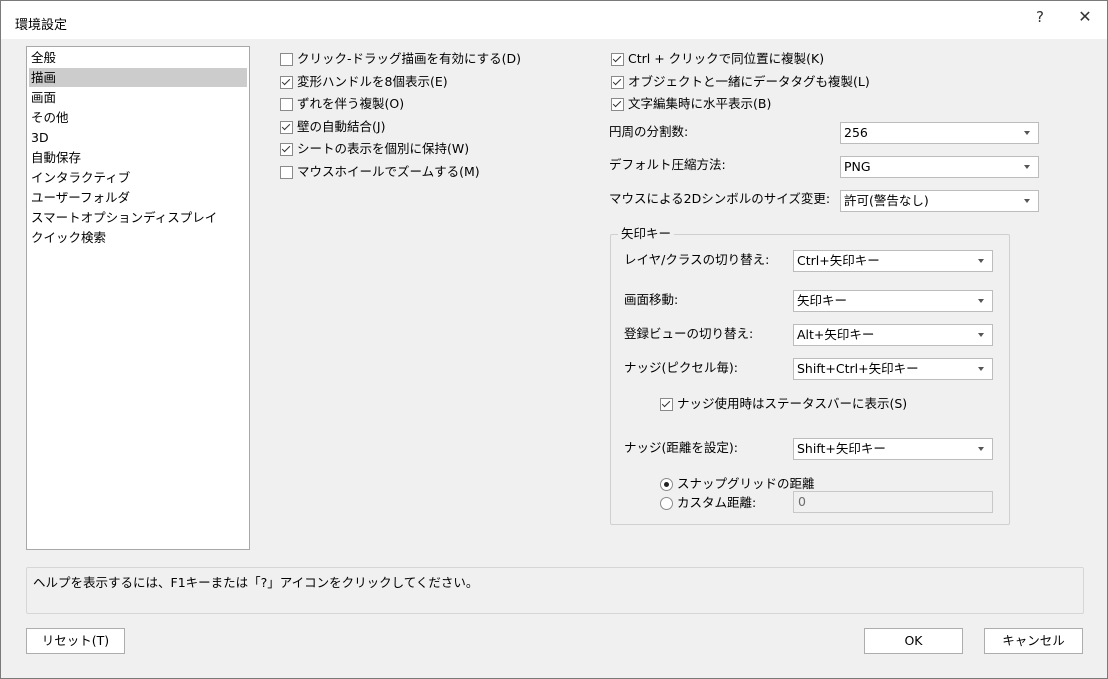 This screenshot has height=679, width=1108. Describe the element at coordinates (138, 97) in the screenshot. I see `category-item-display: 画面` at that location.